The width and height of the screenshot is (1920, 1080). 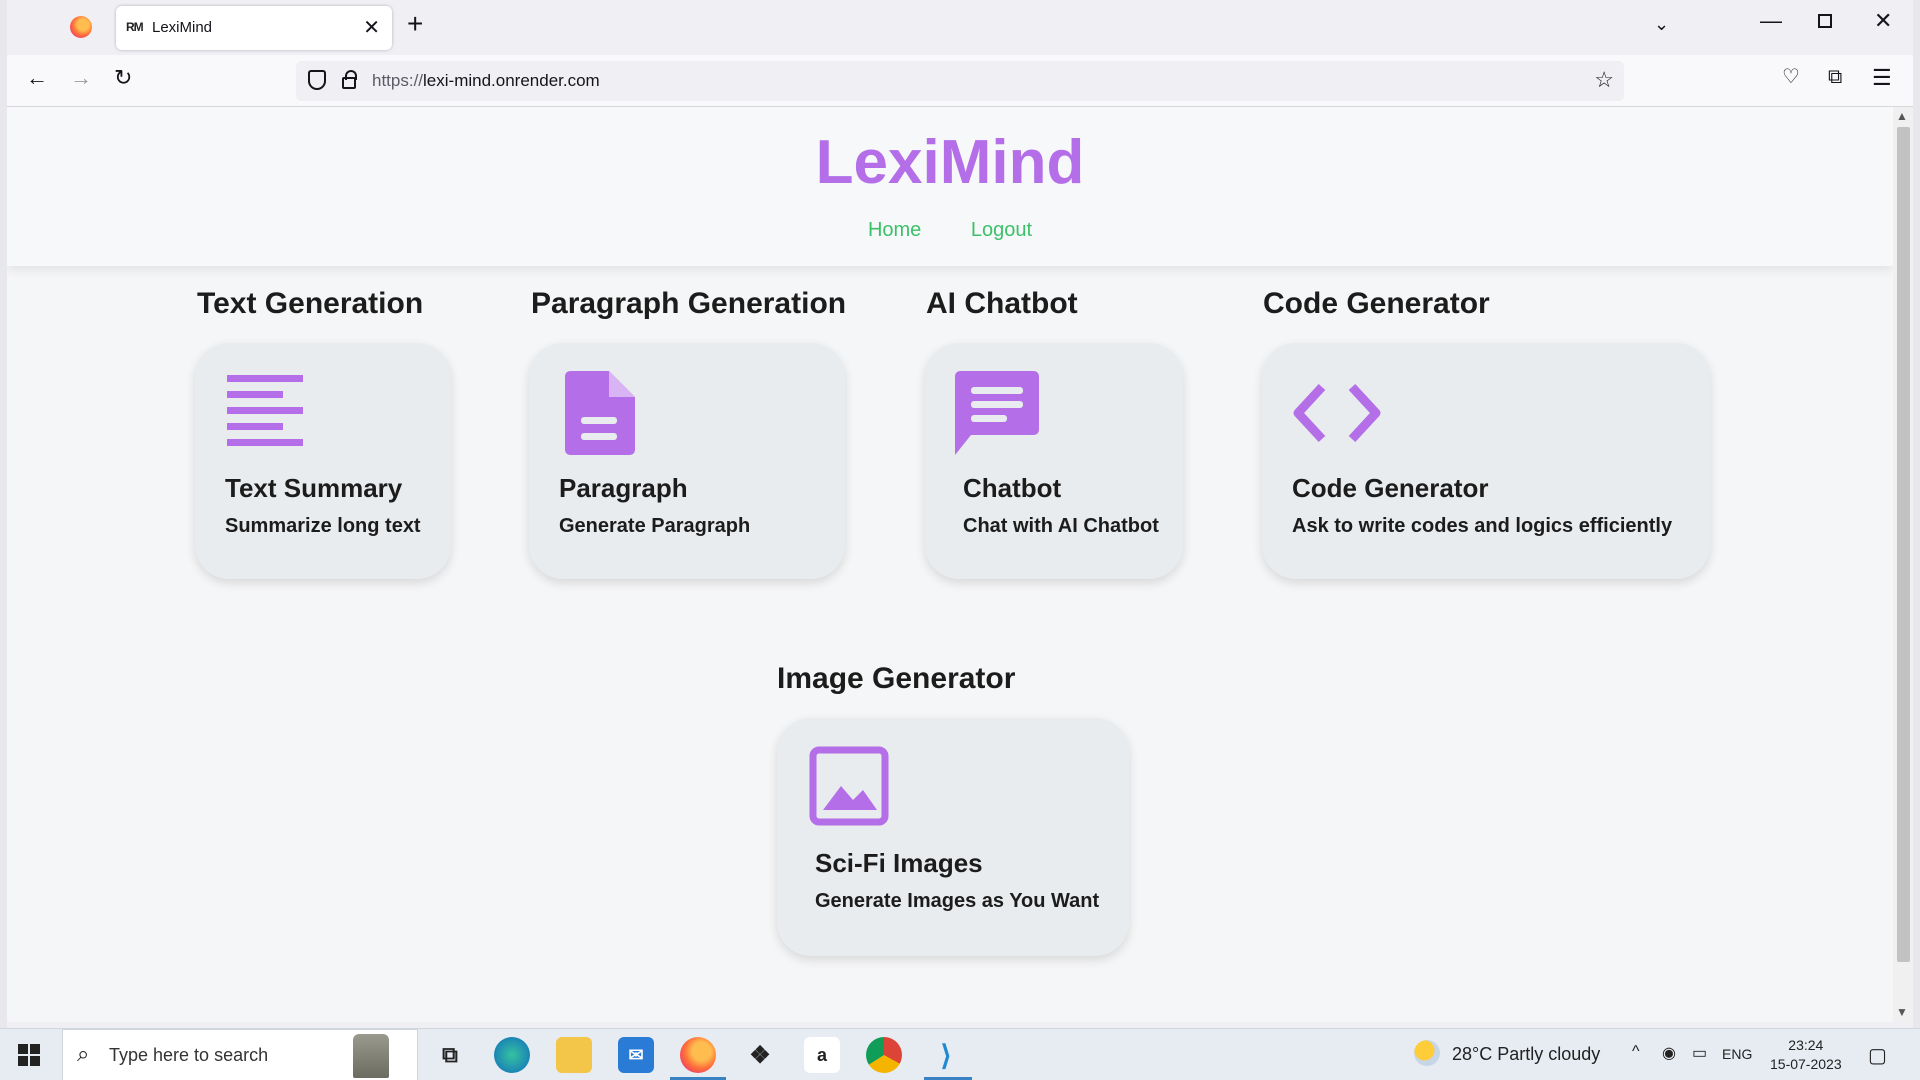 I want to click on section-heading-paragraph-generation: Paragraph Generation, so click(x=689, y=303).